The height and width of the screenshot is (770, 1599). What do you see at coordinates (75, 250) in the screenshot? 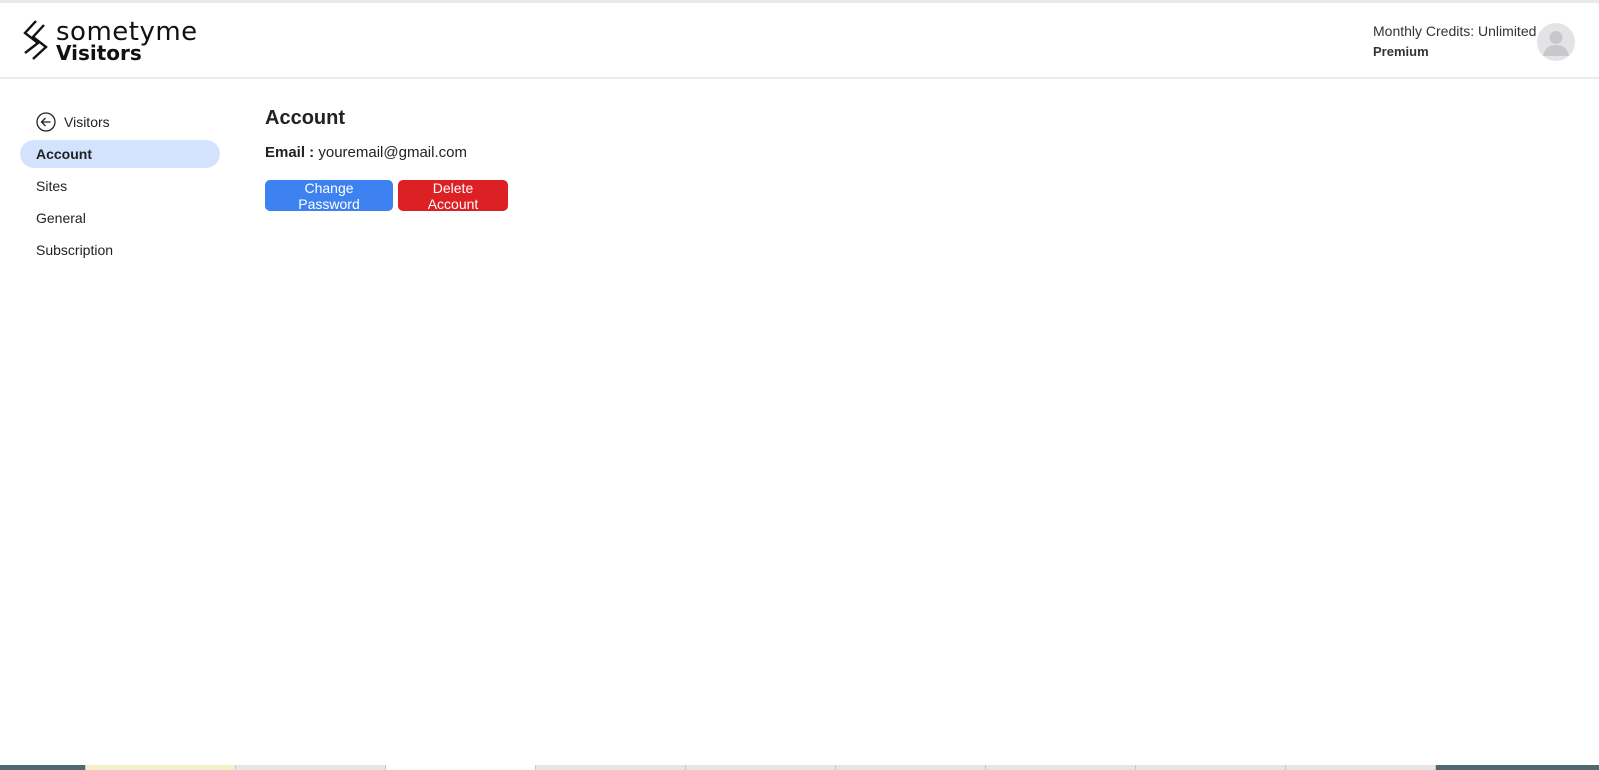
I see `sidebar-item-label: Subscription` at bounding box center [75, 250].